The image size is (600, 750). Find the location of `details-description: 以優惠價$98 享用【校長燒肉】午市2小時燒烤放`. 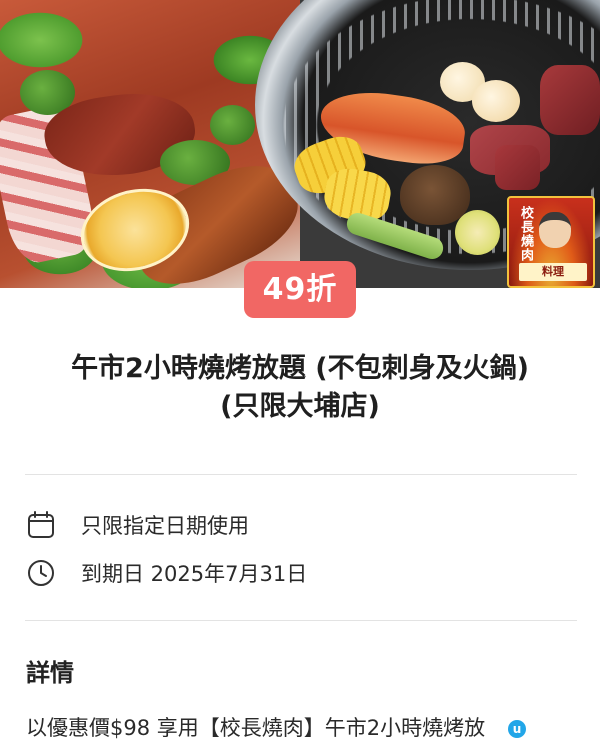

details-description: 以優惠價$98 享用【校長燒肉】午市2小時燒烤放 is located at coordinates (256, 728).